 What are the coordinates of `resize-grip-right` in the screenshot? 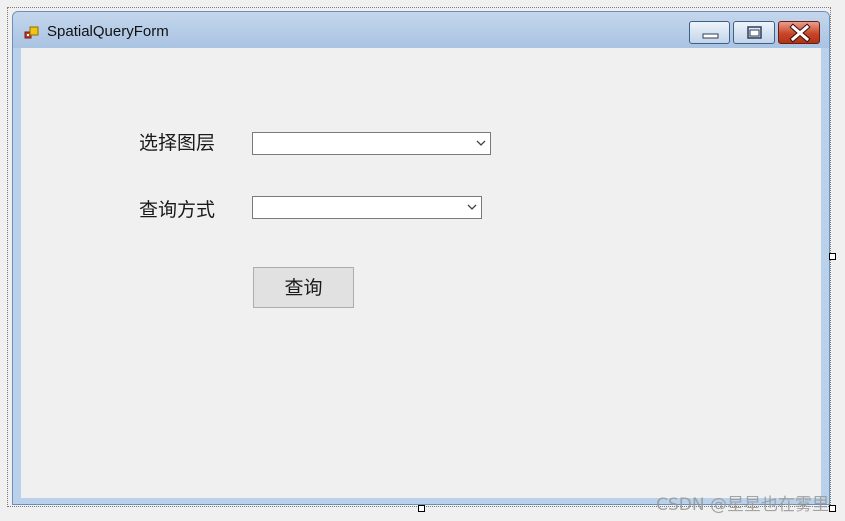 It's located at (832, 256).